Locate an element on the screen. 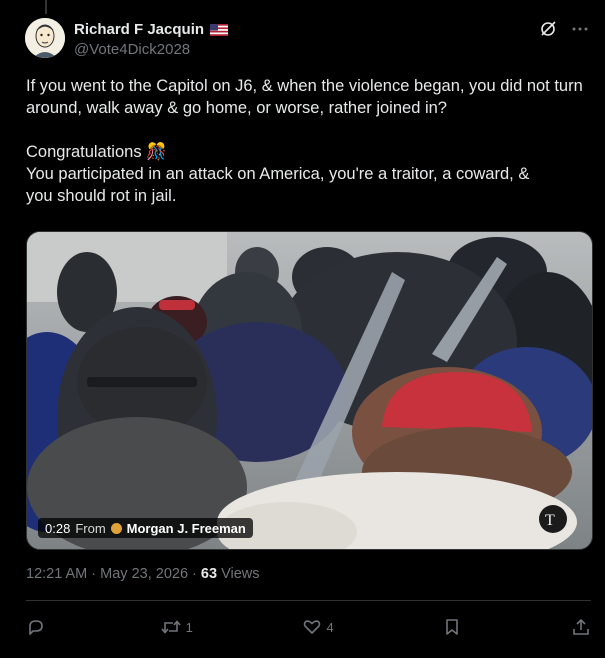 The image size is (605, 658). more-options-icon is located at coordinates (580, 29).